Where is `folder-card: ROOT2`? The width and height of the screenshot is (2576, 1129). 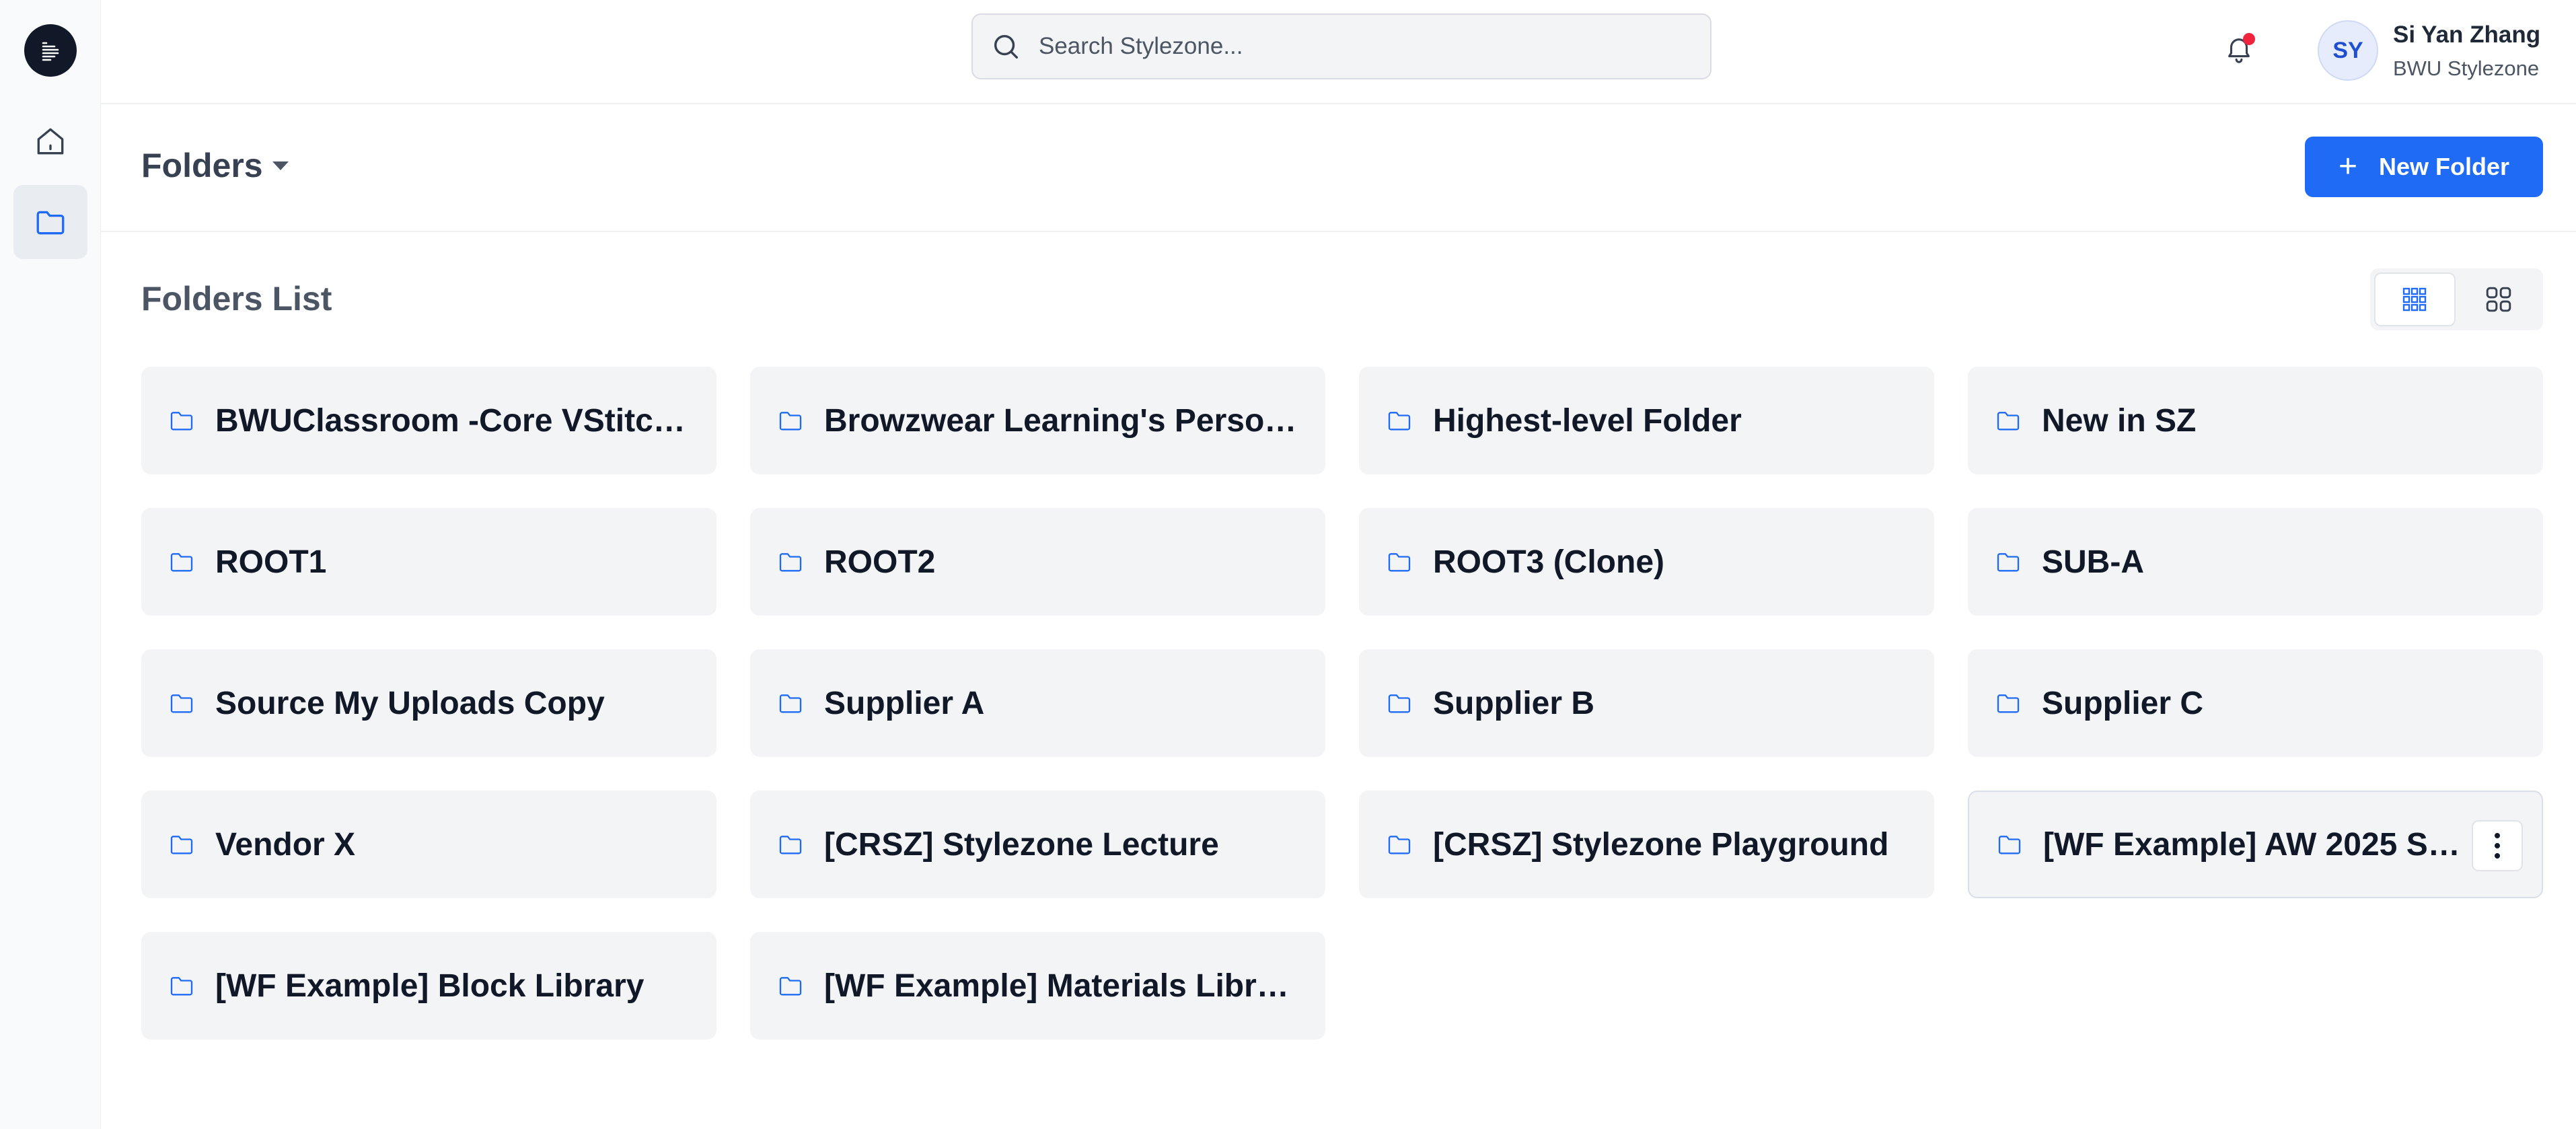
folder-card: ROOT2 is located at coordinates (1037, 562).